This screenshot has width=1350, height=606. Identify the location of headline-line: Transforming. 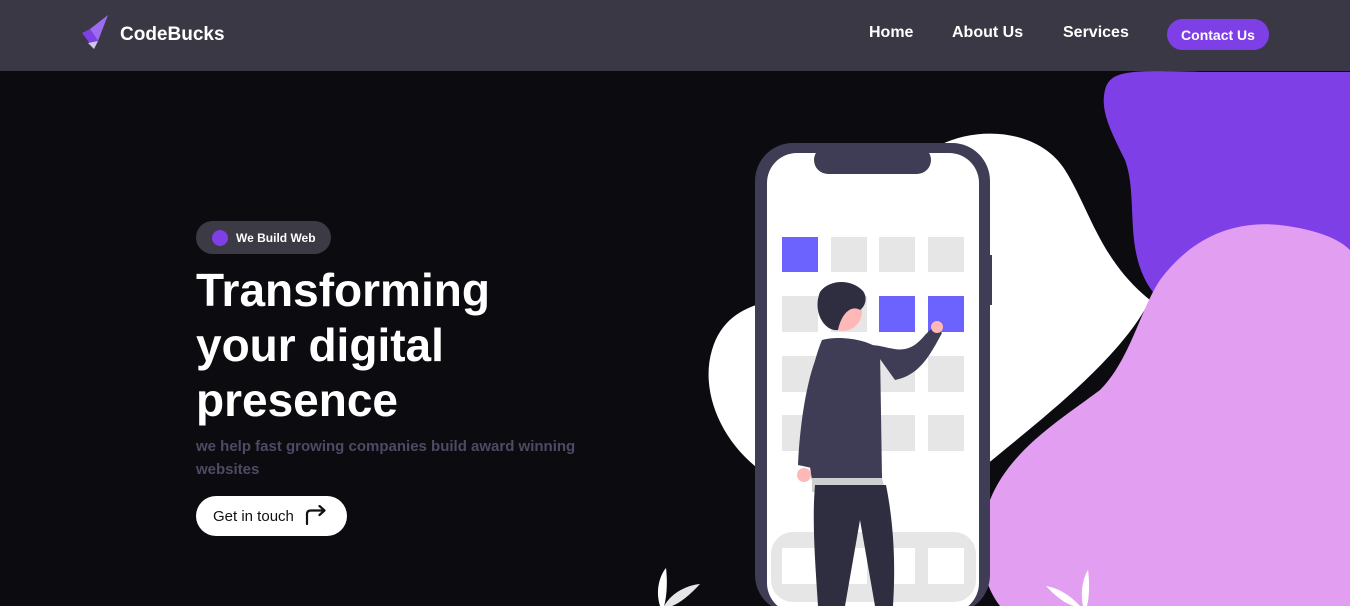
(343, 290).